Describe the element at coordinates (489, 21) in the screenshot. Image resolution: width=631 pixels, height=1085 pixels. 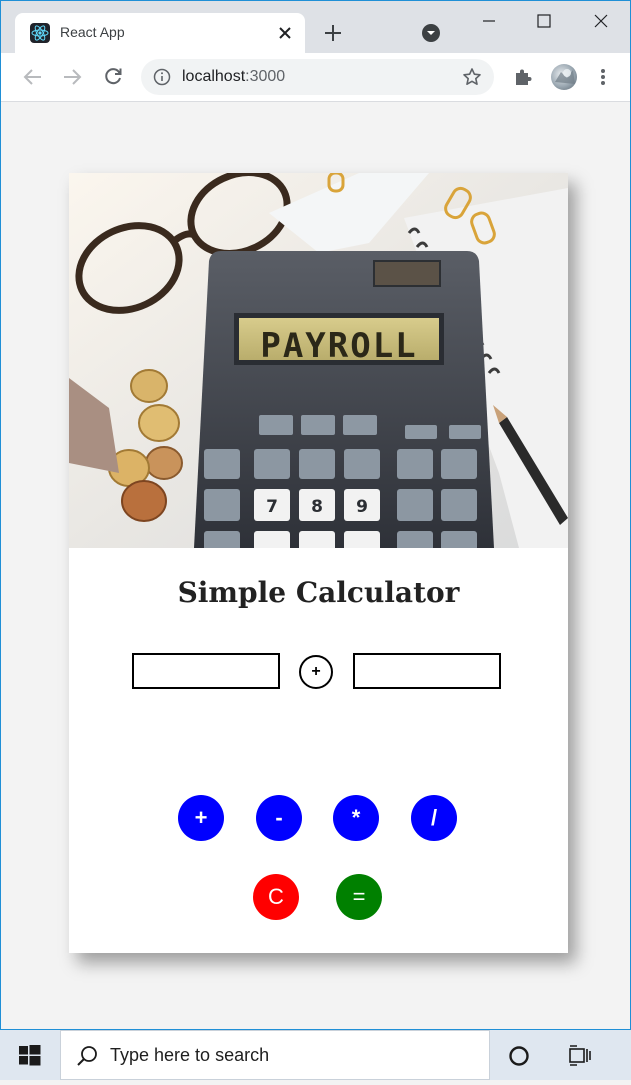
I see `minimize-icon` at that location.